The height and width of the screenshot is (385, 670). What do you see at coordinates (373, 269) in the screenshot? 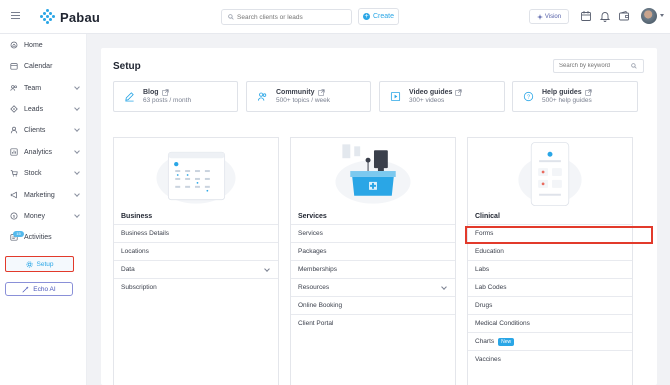
I see `memberships-link: Memberships` at bounding box center [373, 269].